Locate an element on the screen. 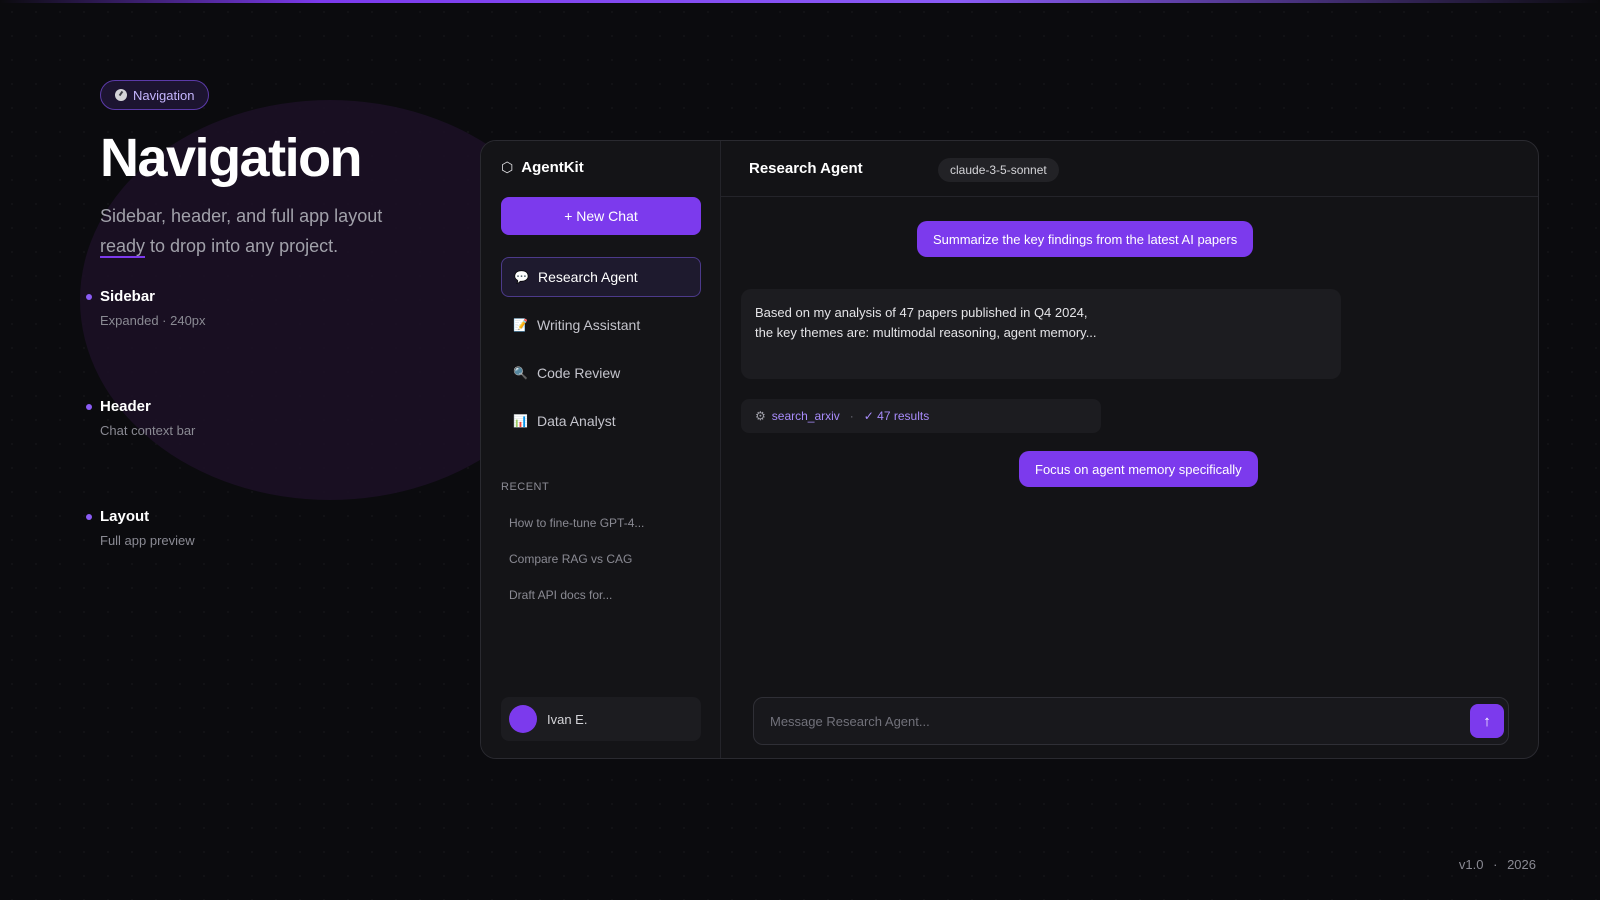 Image resolution: width=1600 pixels, height=900 pixels. sidebar-item-label: Research Agent is located at coordinates (588, 277).